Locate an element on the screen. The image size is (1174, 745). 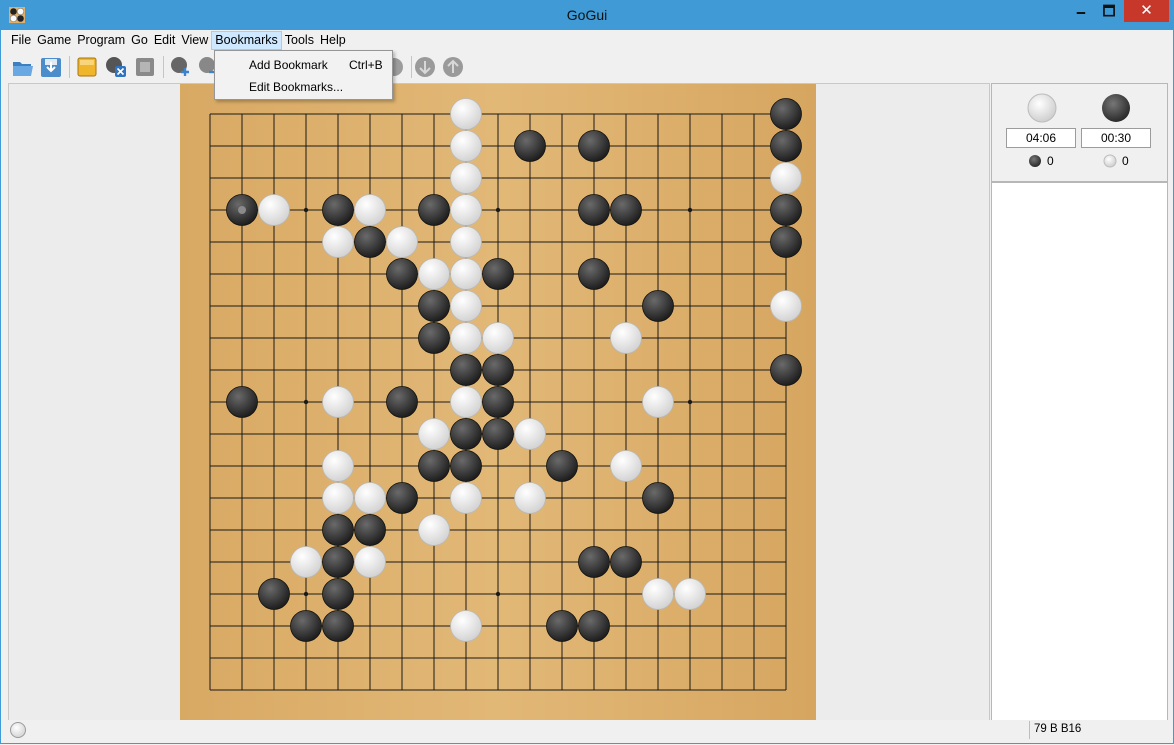
minimize-button: 🗕 is located at coordinates (1081, 11).